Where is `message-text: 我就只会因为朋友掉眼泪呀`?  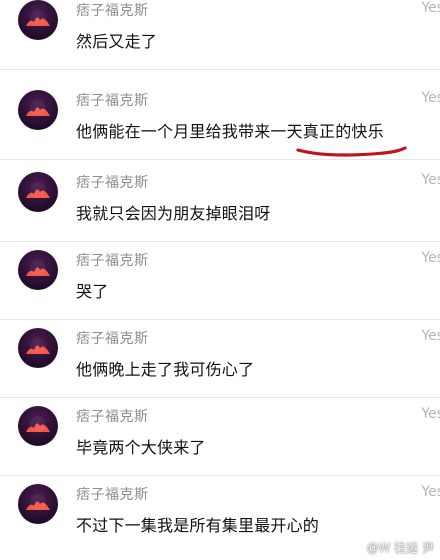 message-text: 我就只会因为朋友掉眼泪呀 is located at coordinates (173, 213).